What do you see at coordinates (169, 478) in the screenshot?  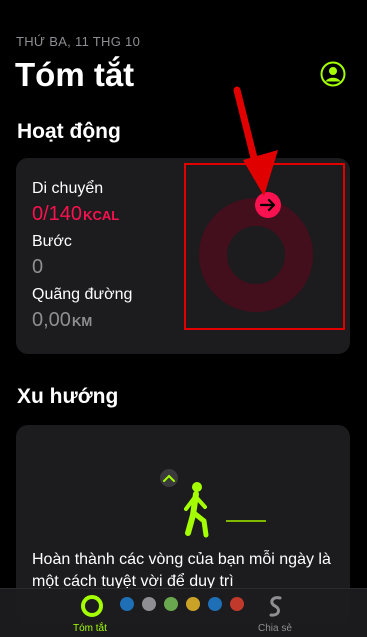 I see `chevron-up-icon` at bounding box center [169, 478].